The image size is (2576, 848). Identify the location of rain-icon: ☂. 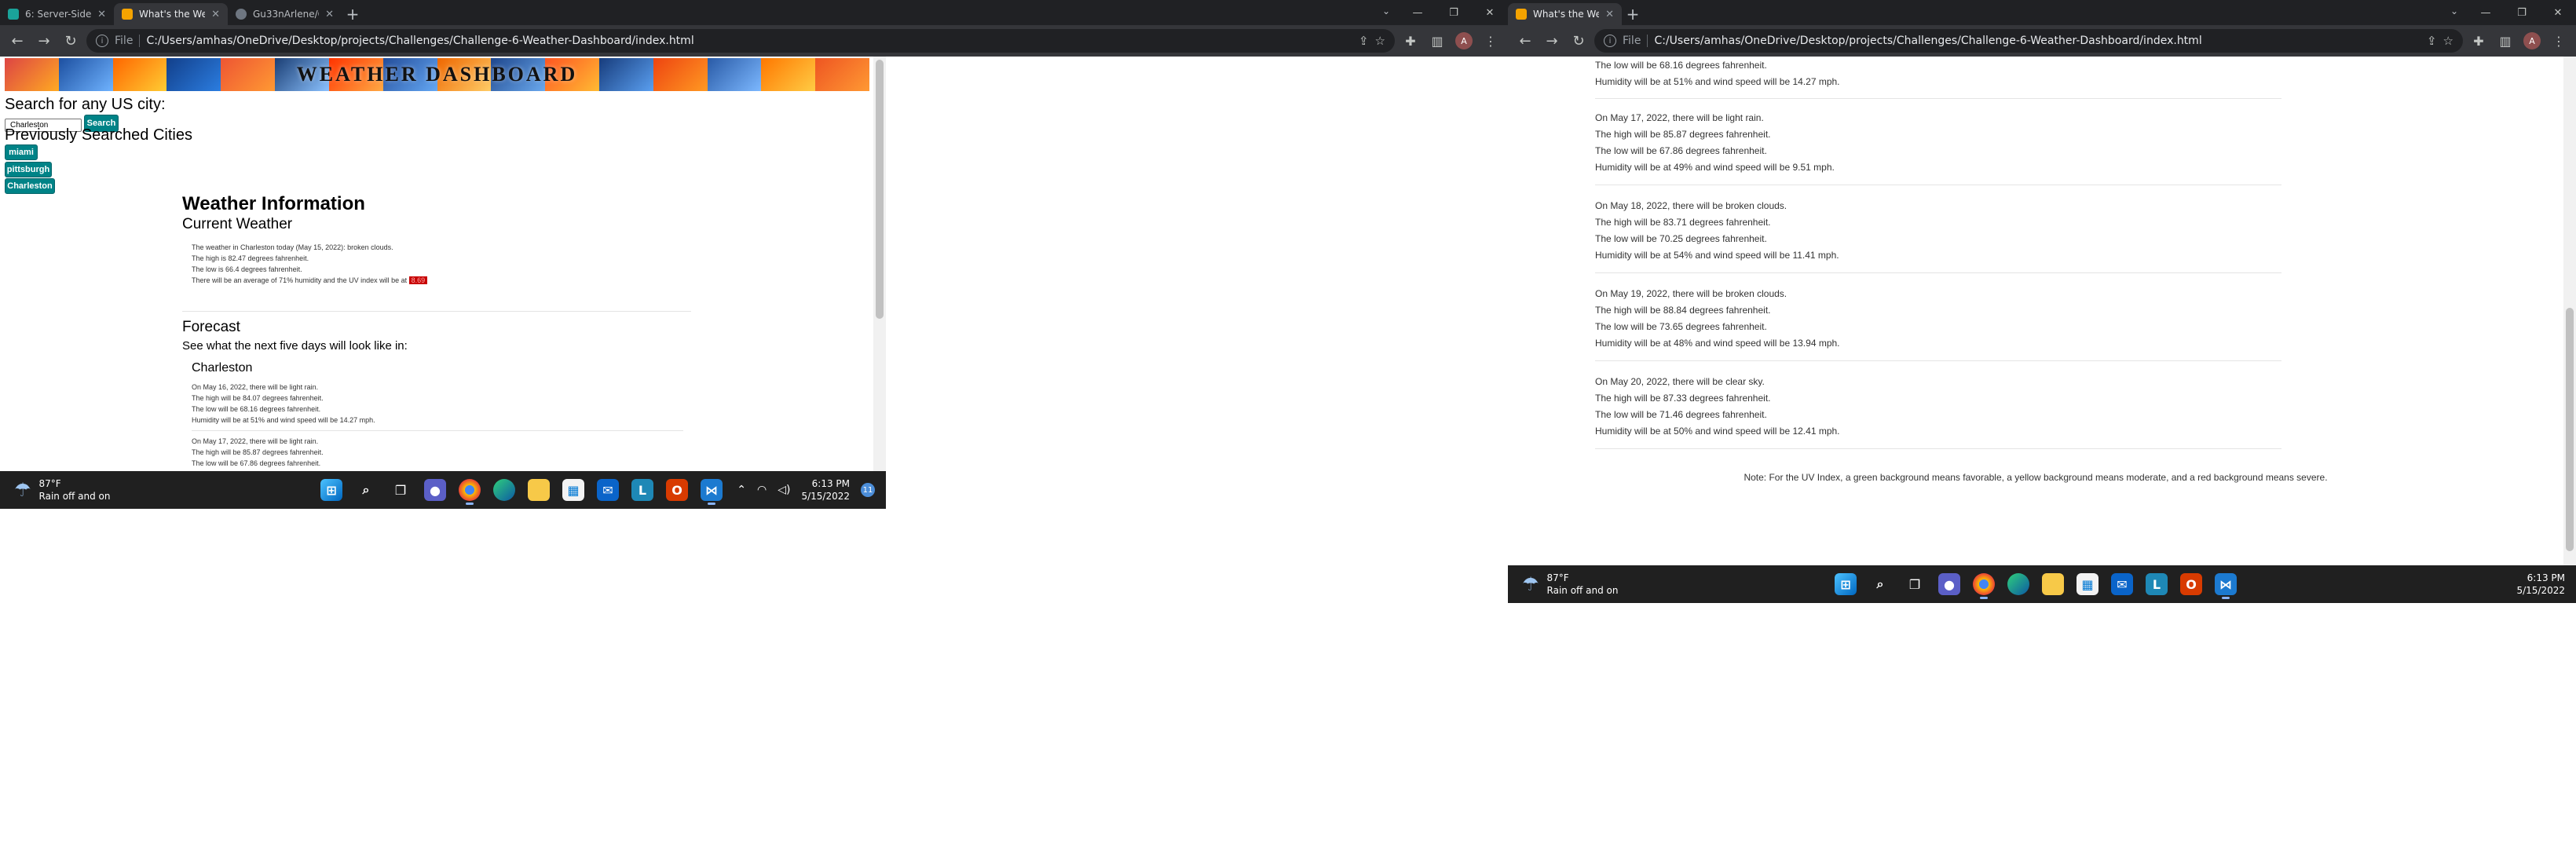
(1530, 584).